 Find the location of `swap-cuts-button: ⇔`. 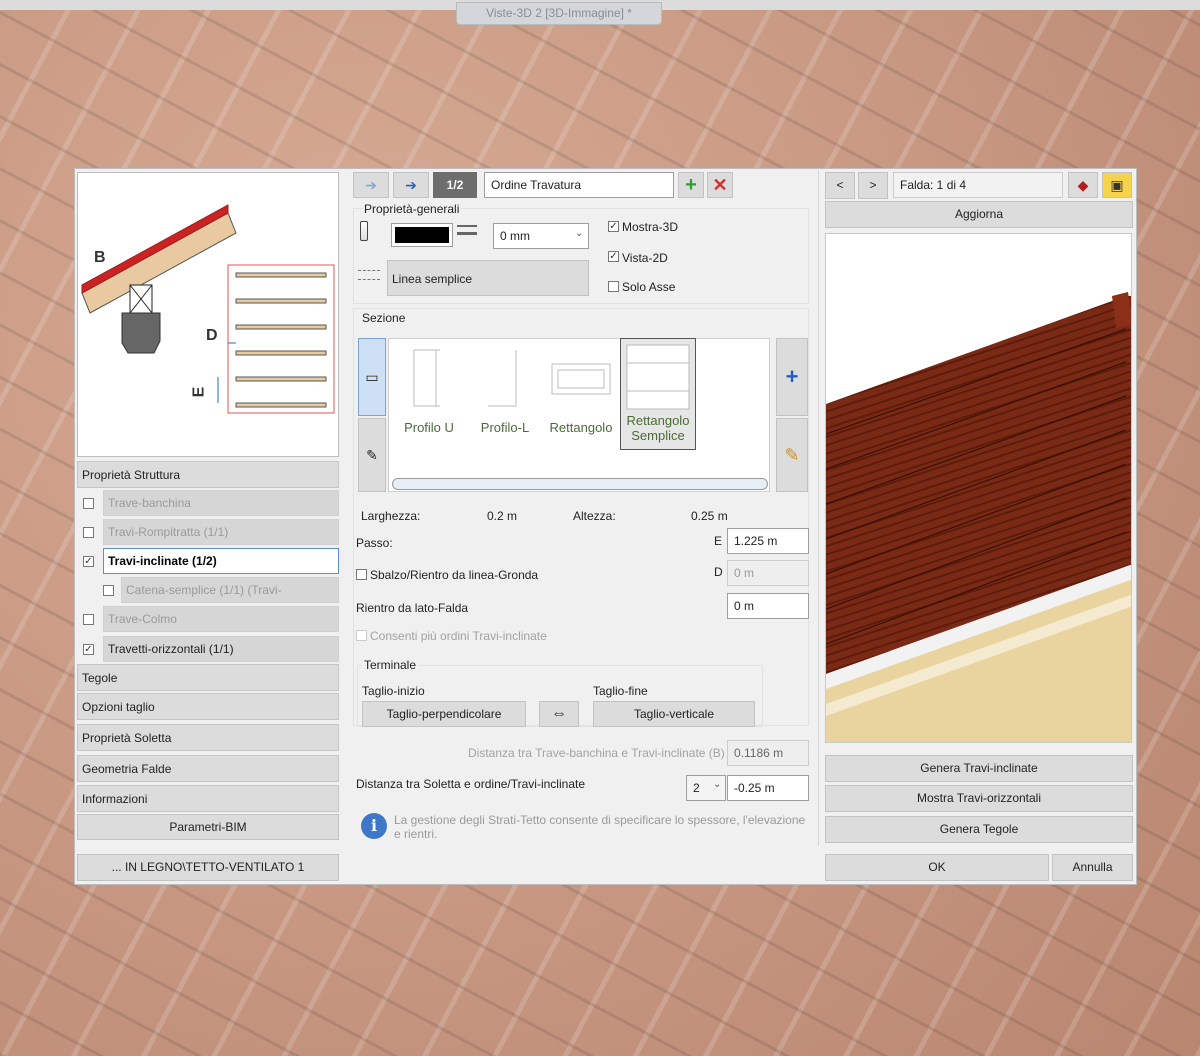

swap-cuts-button: ⇔ is located at coordinates (559, 714).